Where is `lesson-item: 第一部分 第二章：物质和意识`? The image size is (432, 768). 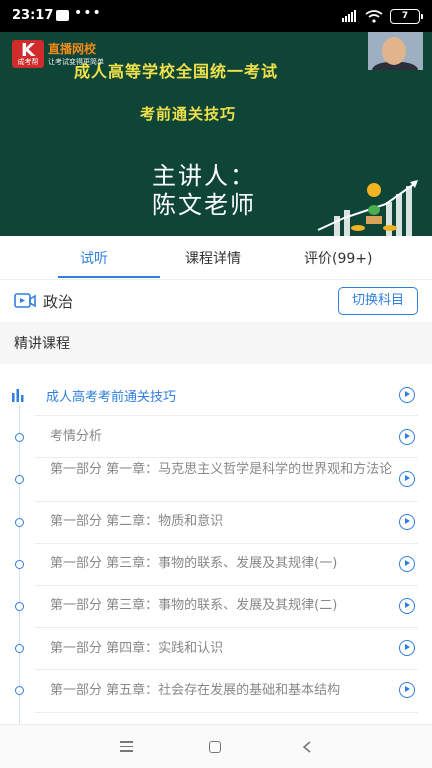 lesson-item: 第一部分 第二章：物质和意识 is located at coordinates (216, 523).